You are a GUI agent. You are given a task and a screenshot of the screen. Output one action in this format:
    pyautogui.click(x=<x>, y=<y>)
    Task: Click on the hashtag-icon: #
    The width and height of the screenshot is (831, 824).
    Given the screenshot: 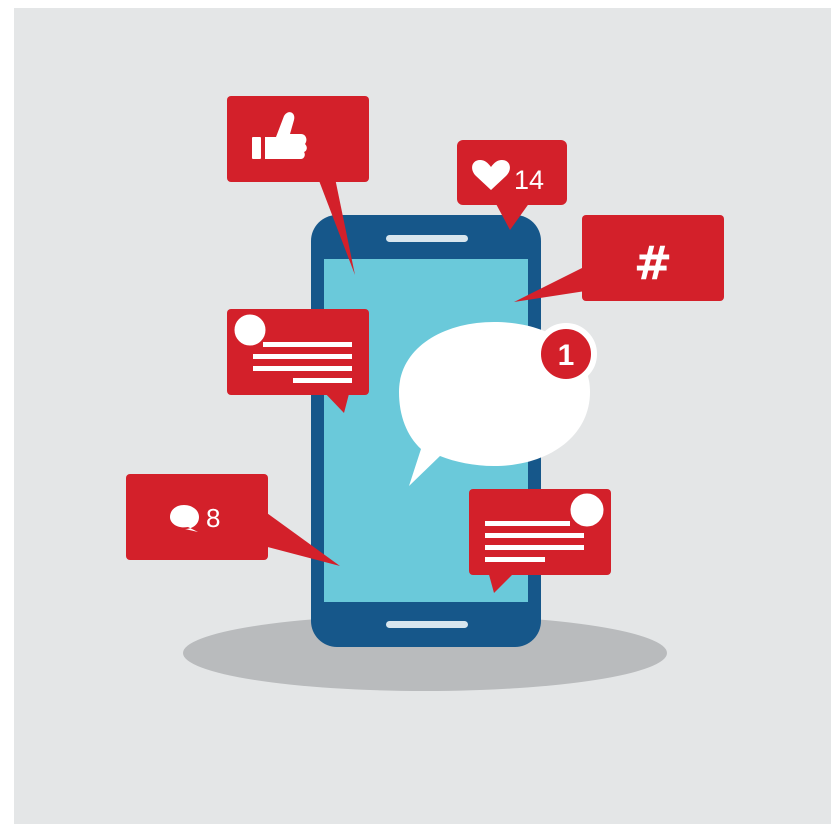 What is the action you would take?
    pyautogui.click(x=653, y=263)
    